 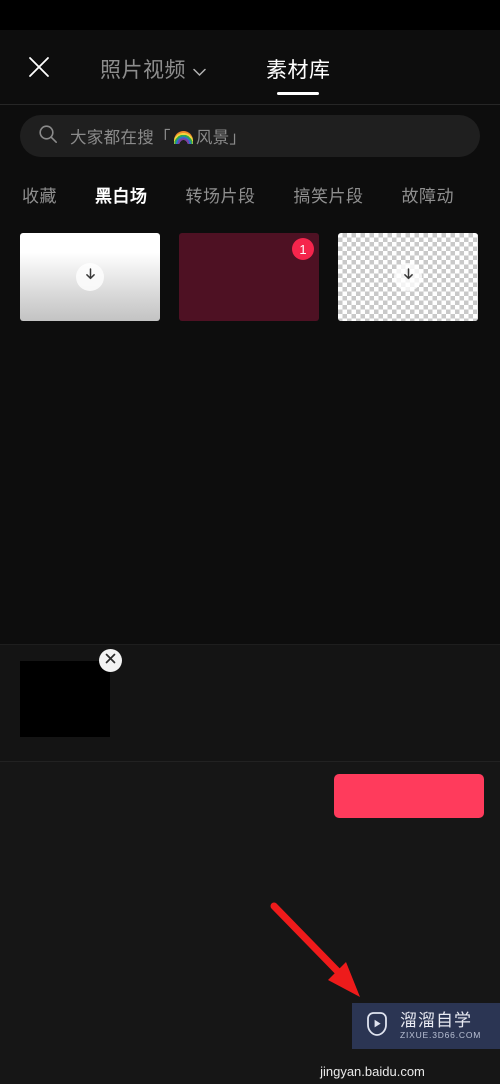 What do you see at coordinates (329, 194) in the screenshot?
I see `category-tab-funny: 搞笑片段` at bounding box center [329, 194].